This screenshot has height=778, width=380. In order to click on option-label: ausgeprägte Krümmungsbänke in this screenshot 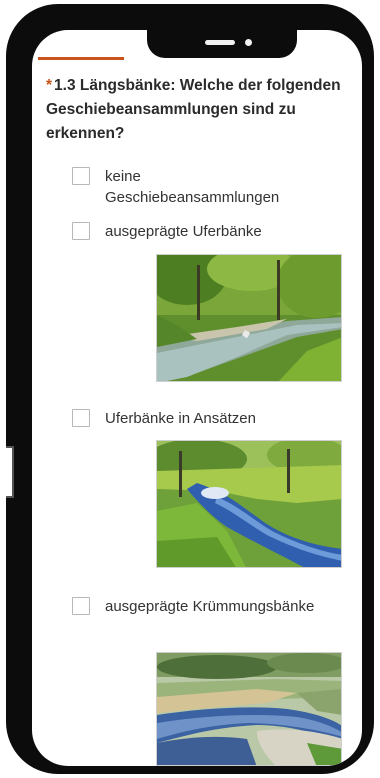, I will do `click(210, 606)`.